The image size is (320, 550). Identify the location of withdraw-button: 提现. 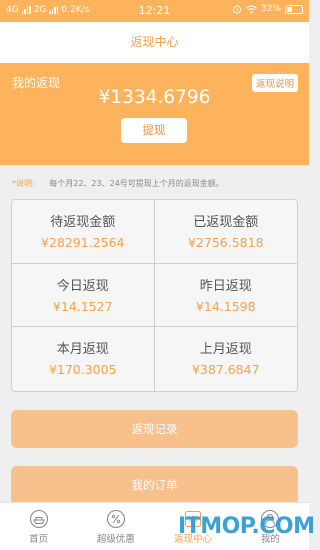
(154, 130).